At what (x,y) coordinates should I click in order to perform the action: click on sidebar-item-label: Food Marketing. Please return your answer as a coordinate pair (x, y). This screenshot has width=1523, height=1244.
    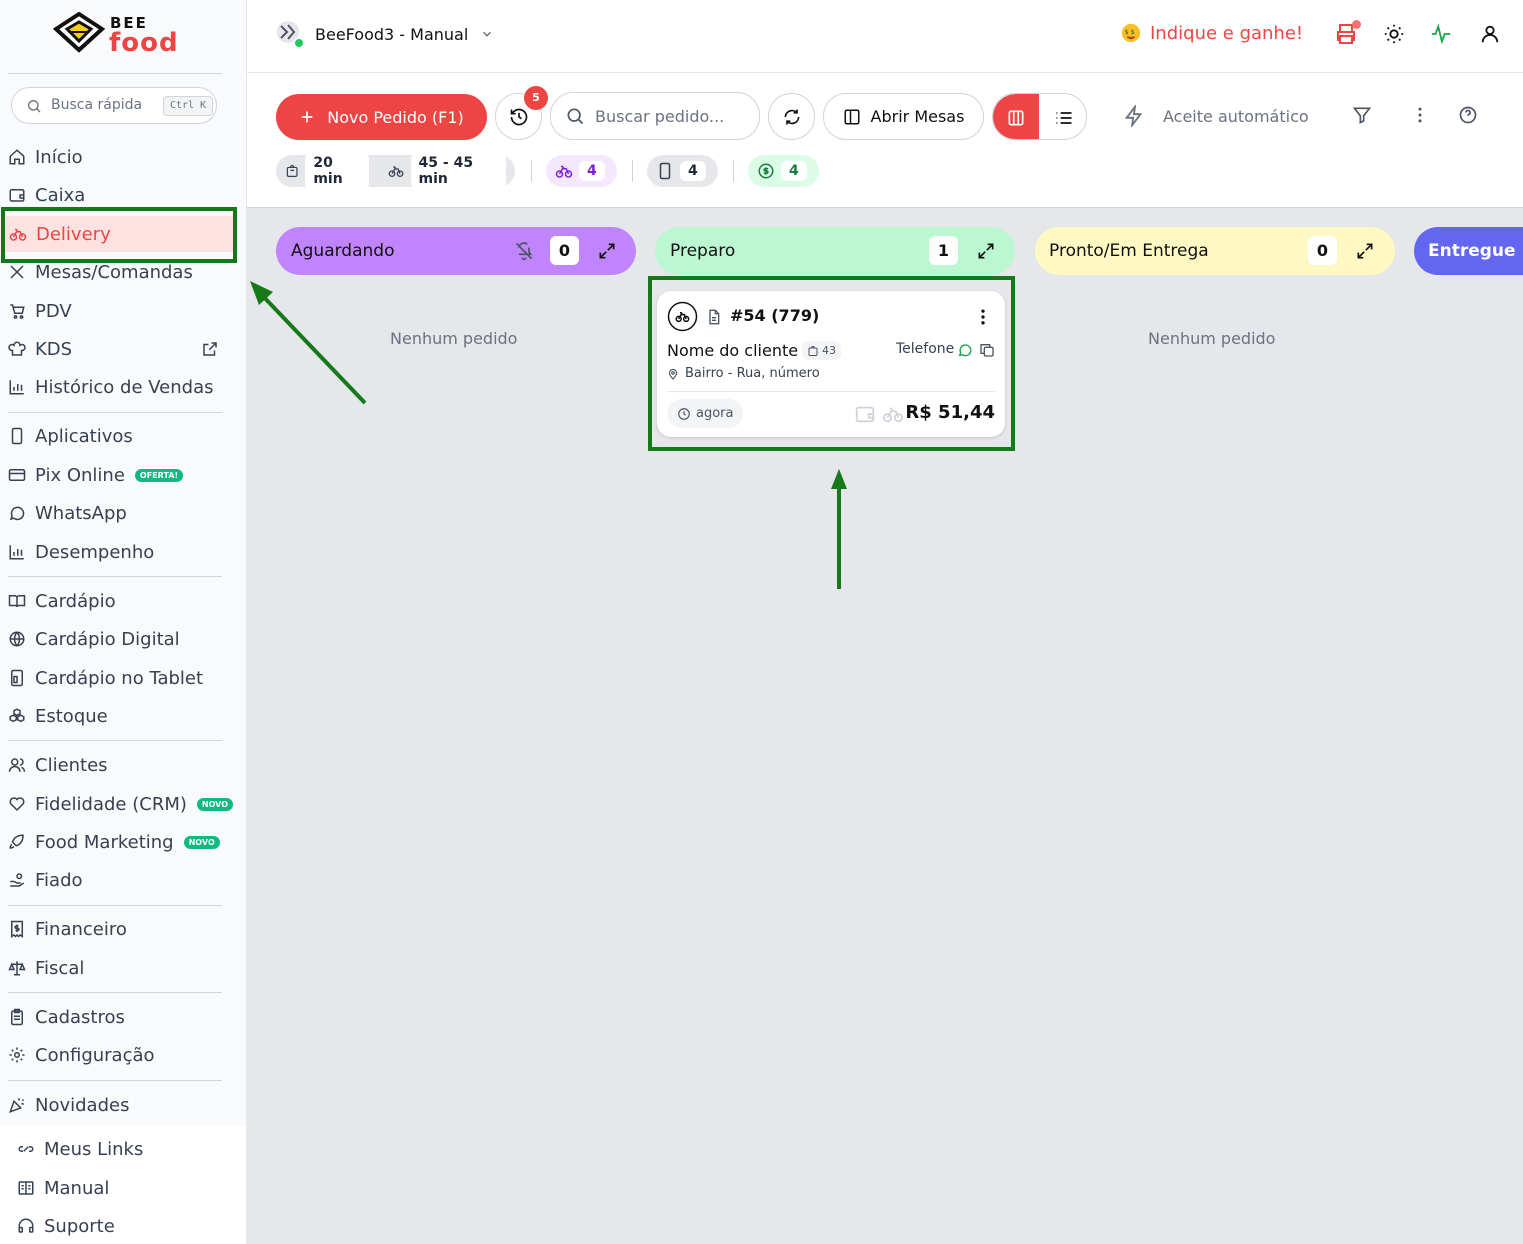
    Looking at the image, I should click on (104, 842).